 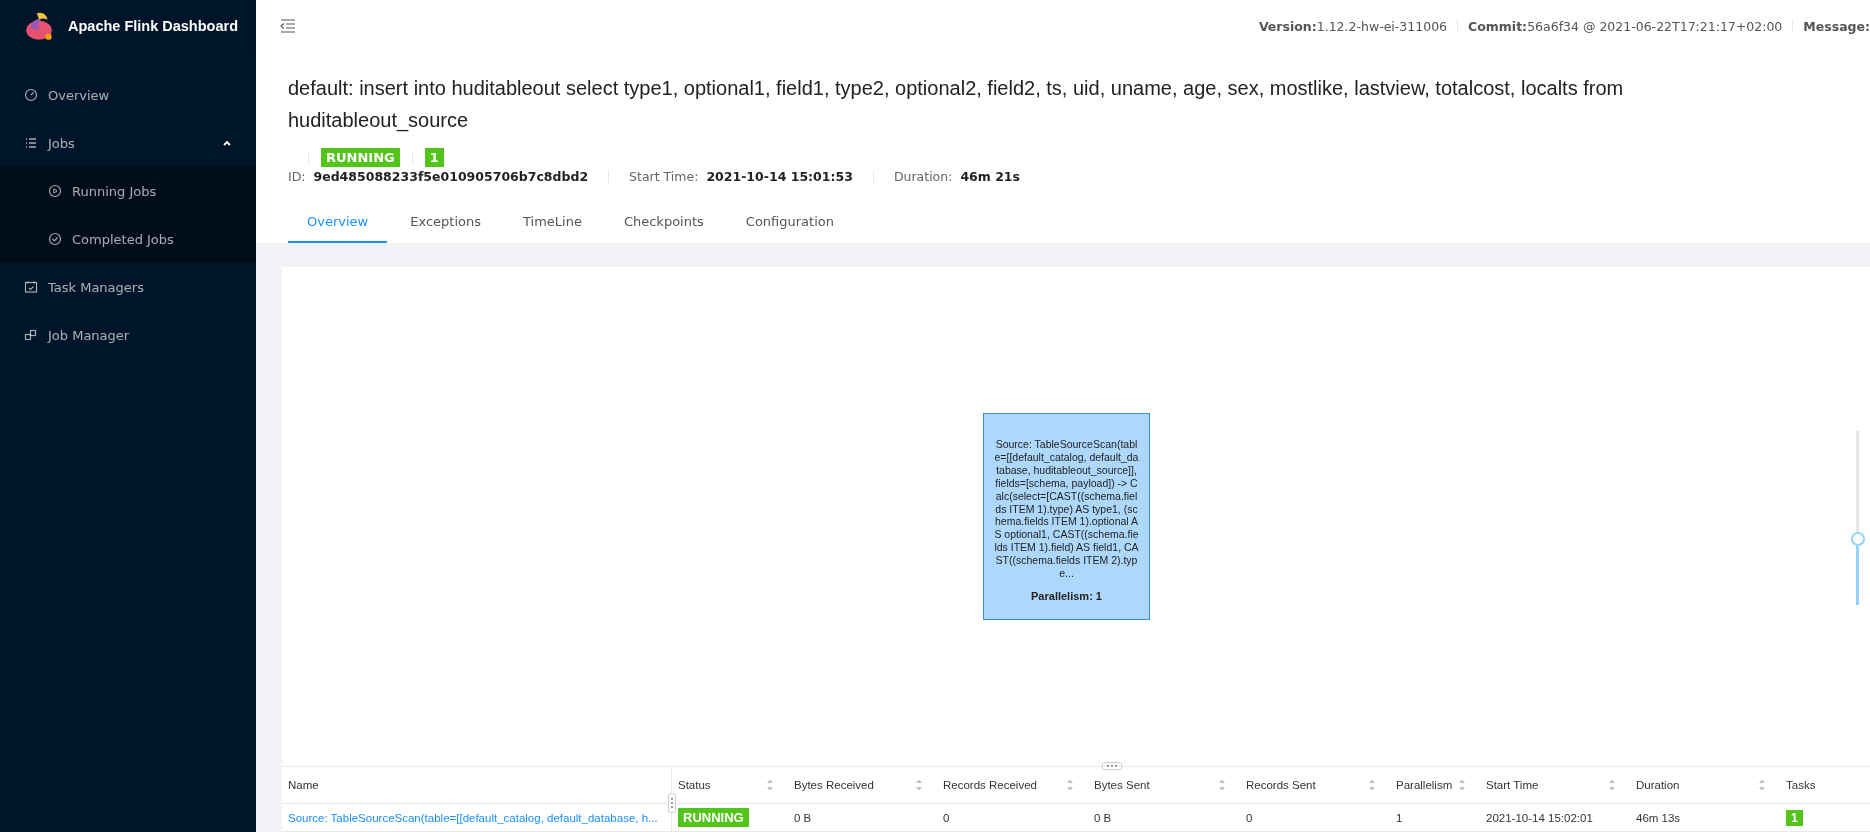 What do you see at coordinates (55, 239) in the screenshot?
I see `check-circle-icon` at bounding box center [55, 239].